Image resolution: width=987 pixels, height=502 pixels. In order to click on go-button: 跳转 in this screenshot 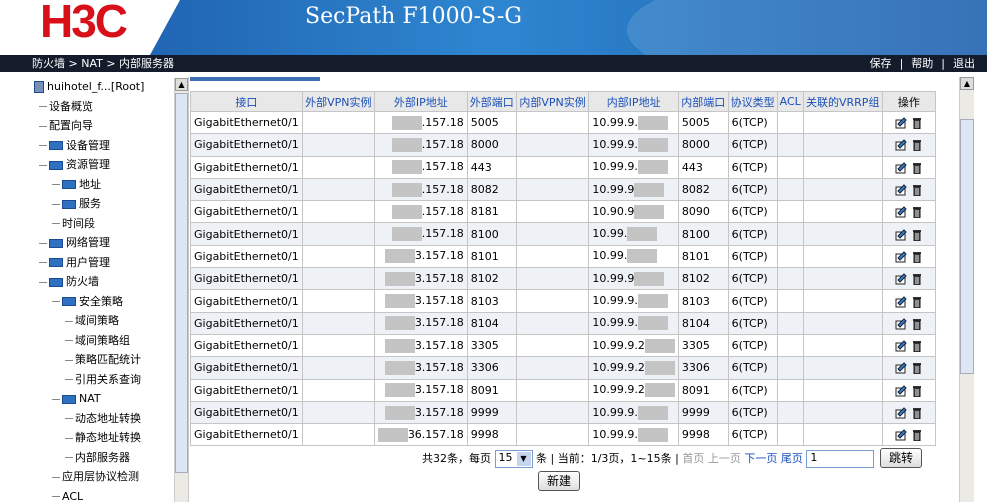, I will do `click(901, 458)`.